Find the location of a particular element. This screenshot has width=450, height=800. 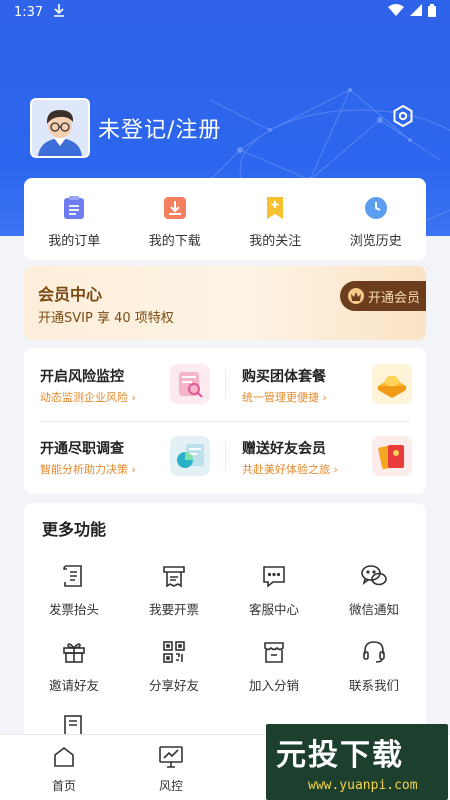

headset-icon is located at coordinates (374, 654).